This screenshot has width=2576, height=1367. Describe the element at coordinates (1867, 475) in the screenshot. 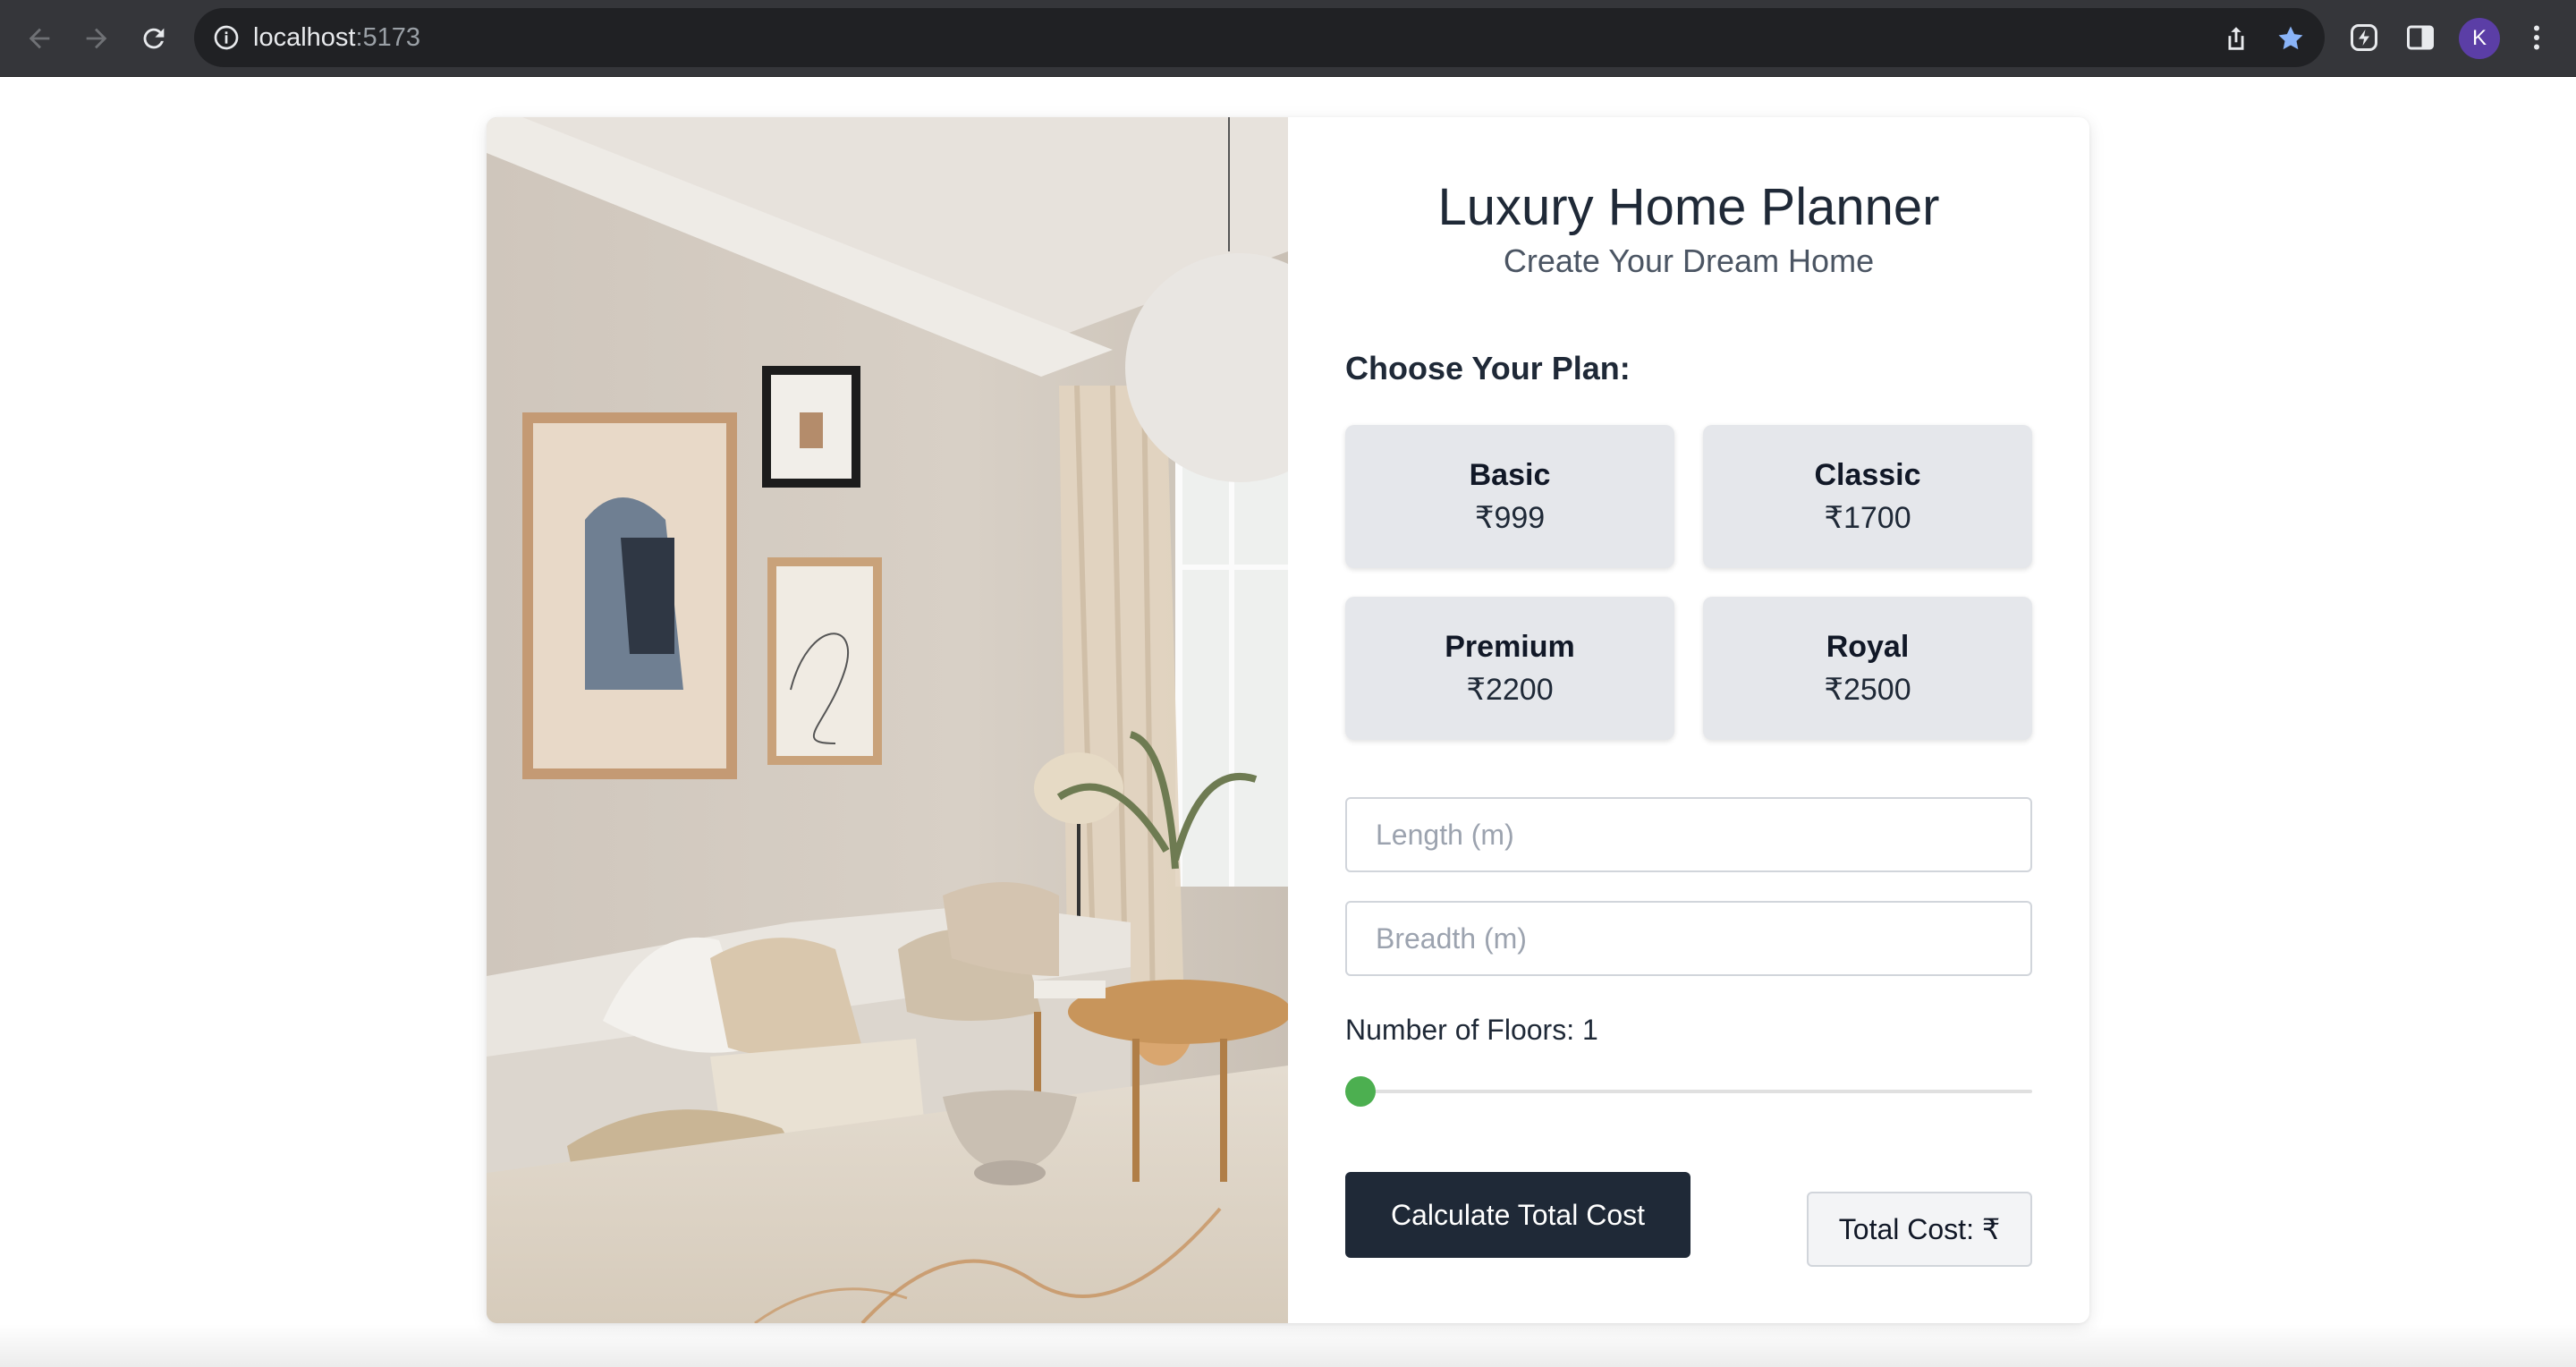

I see `plan-name: Classic` at that location.